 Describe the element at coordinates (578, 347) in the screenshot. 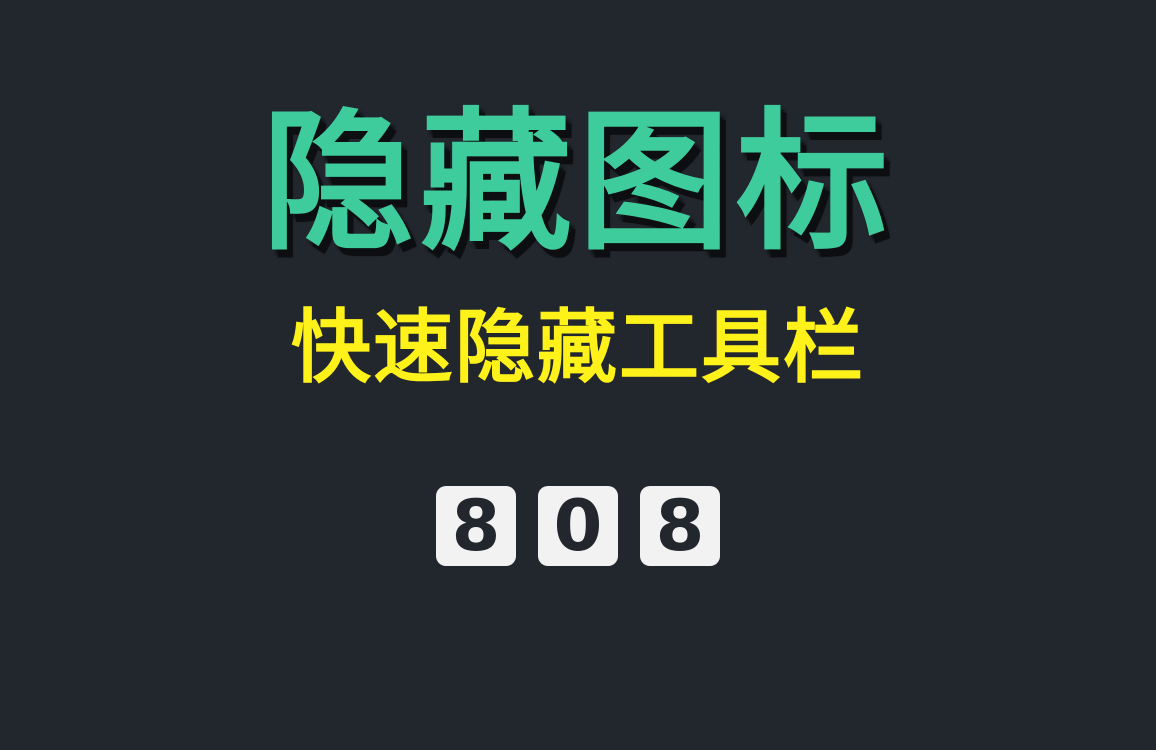

I see `subtitle: 快速隐藏工具栏` at that location.